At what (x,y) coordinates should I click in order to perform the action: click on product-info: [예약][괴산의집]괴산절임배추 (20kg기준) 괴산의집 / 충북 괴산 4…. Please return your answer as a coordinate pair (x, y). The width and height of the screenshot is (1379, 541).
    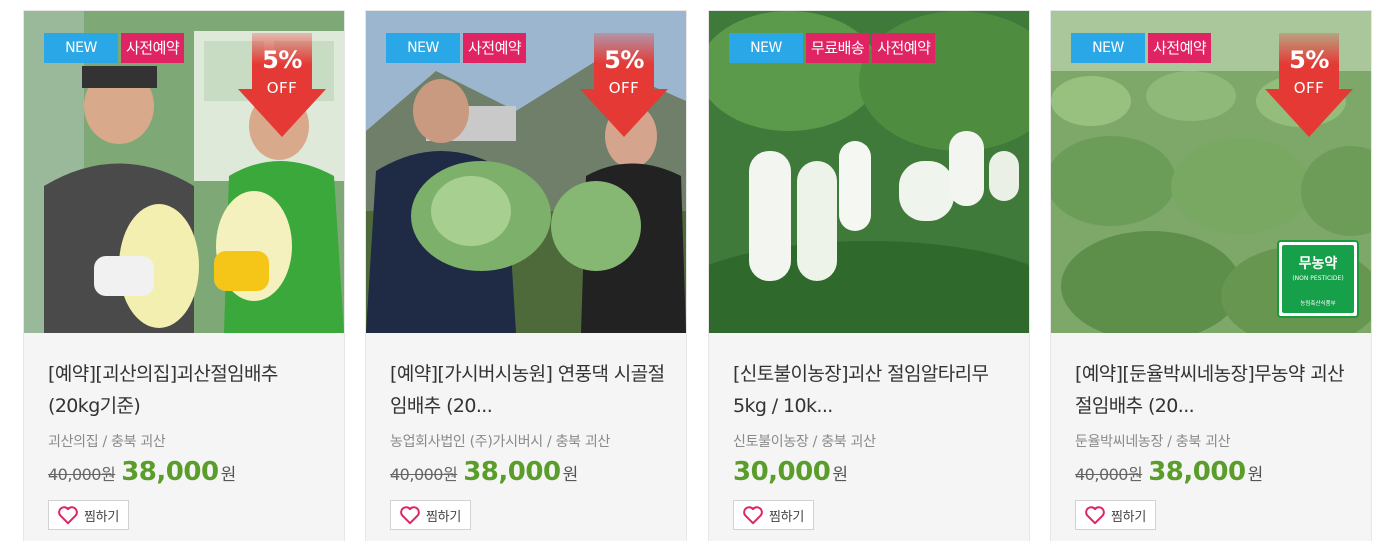
    Looking at the image, I should click on (184, 437).